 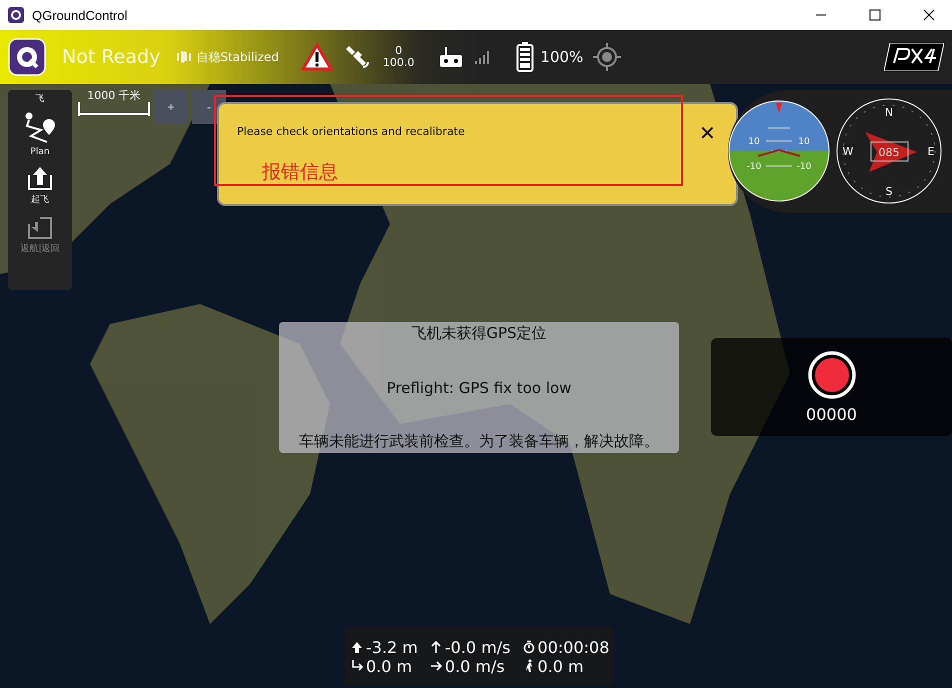 What do you see at coordinates (351, 131) in the screenshot?
I see `alert-message: Please check orientations and recalibrate` at bounding box center [351, 131].